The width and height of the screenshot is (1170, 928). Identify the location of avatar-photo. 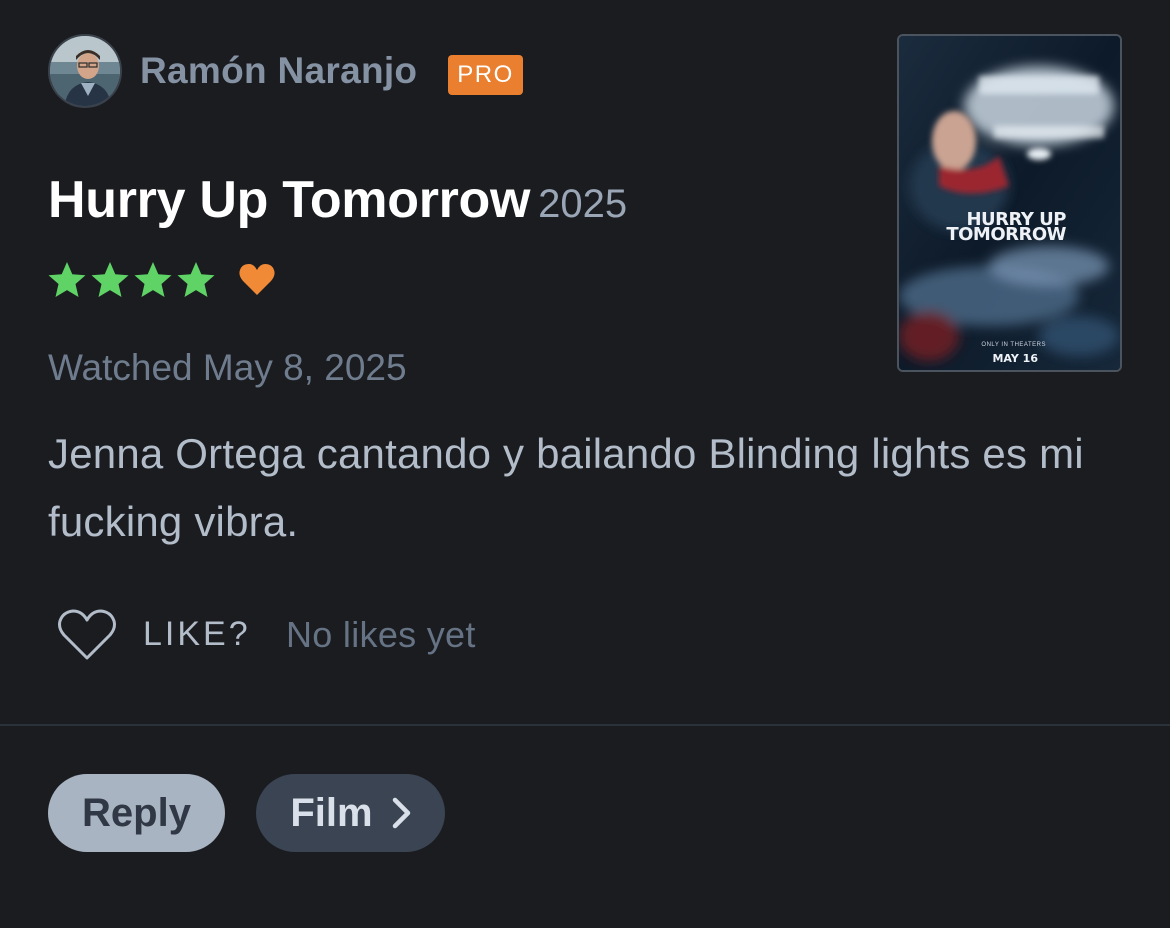
(85, 71).